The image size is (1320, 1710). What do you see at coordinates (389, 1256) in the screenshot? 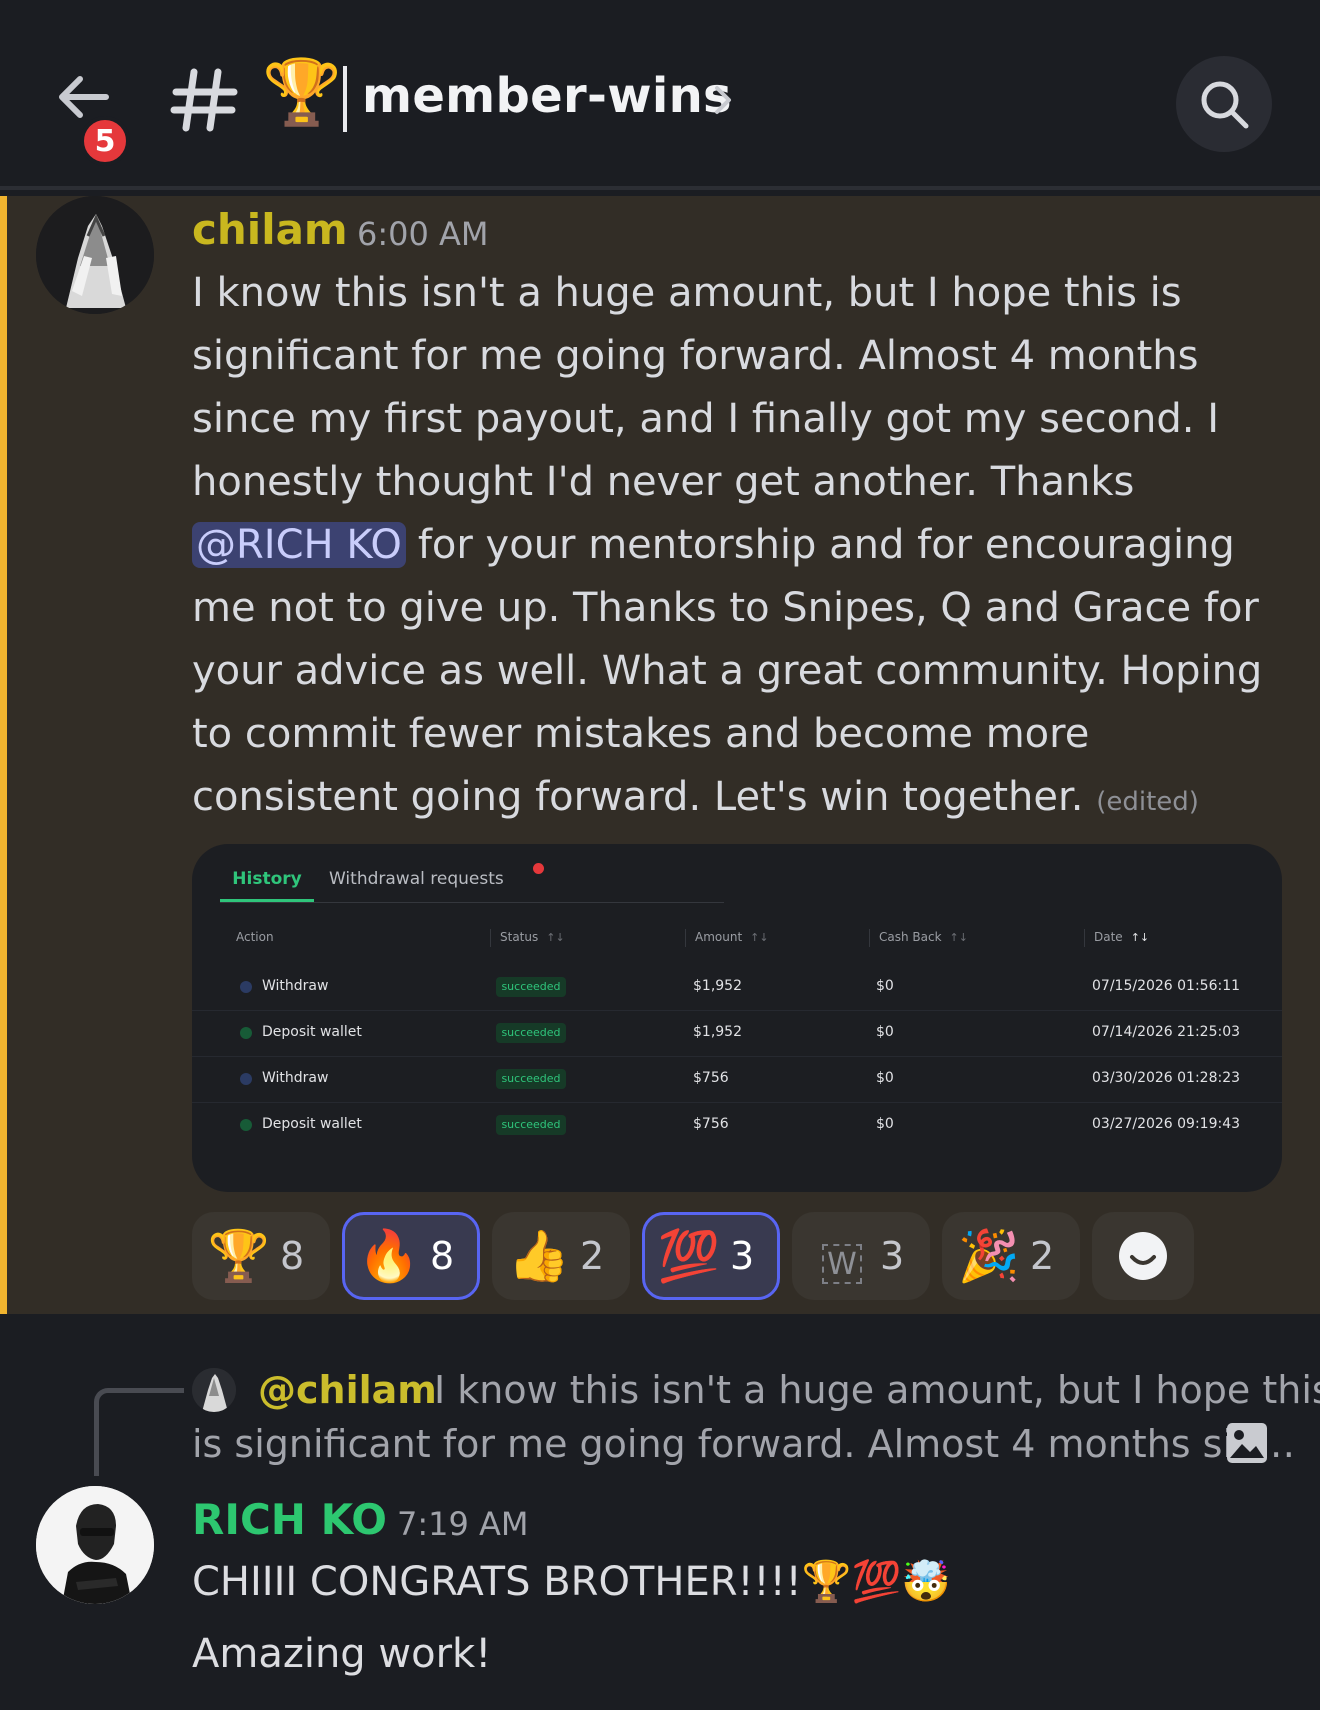
I see `fire-icon: 🔥` at bounding box center [389, 1256].